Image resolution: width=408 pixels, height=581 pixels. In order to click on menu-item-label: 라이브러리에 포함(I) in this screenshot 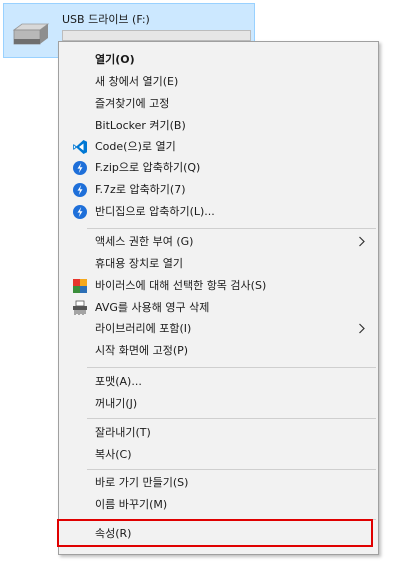, I will do `click(143, 328)`.